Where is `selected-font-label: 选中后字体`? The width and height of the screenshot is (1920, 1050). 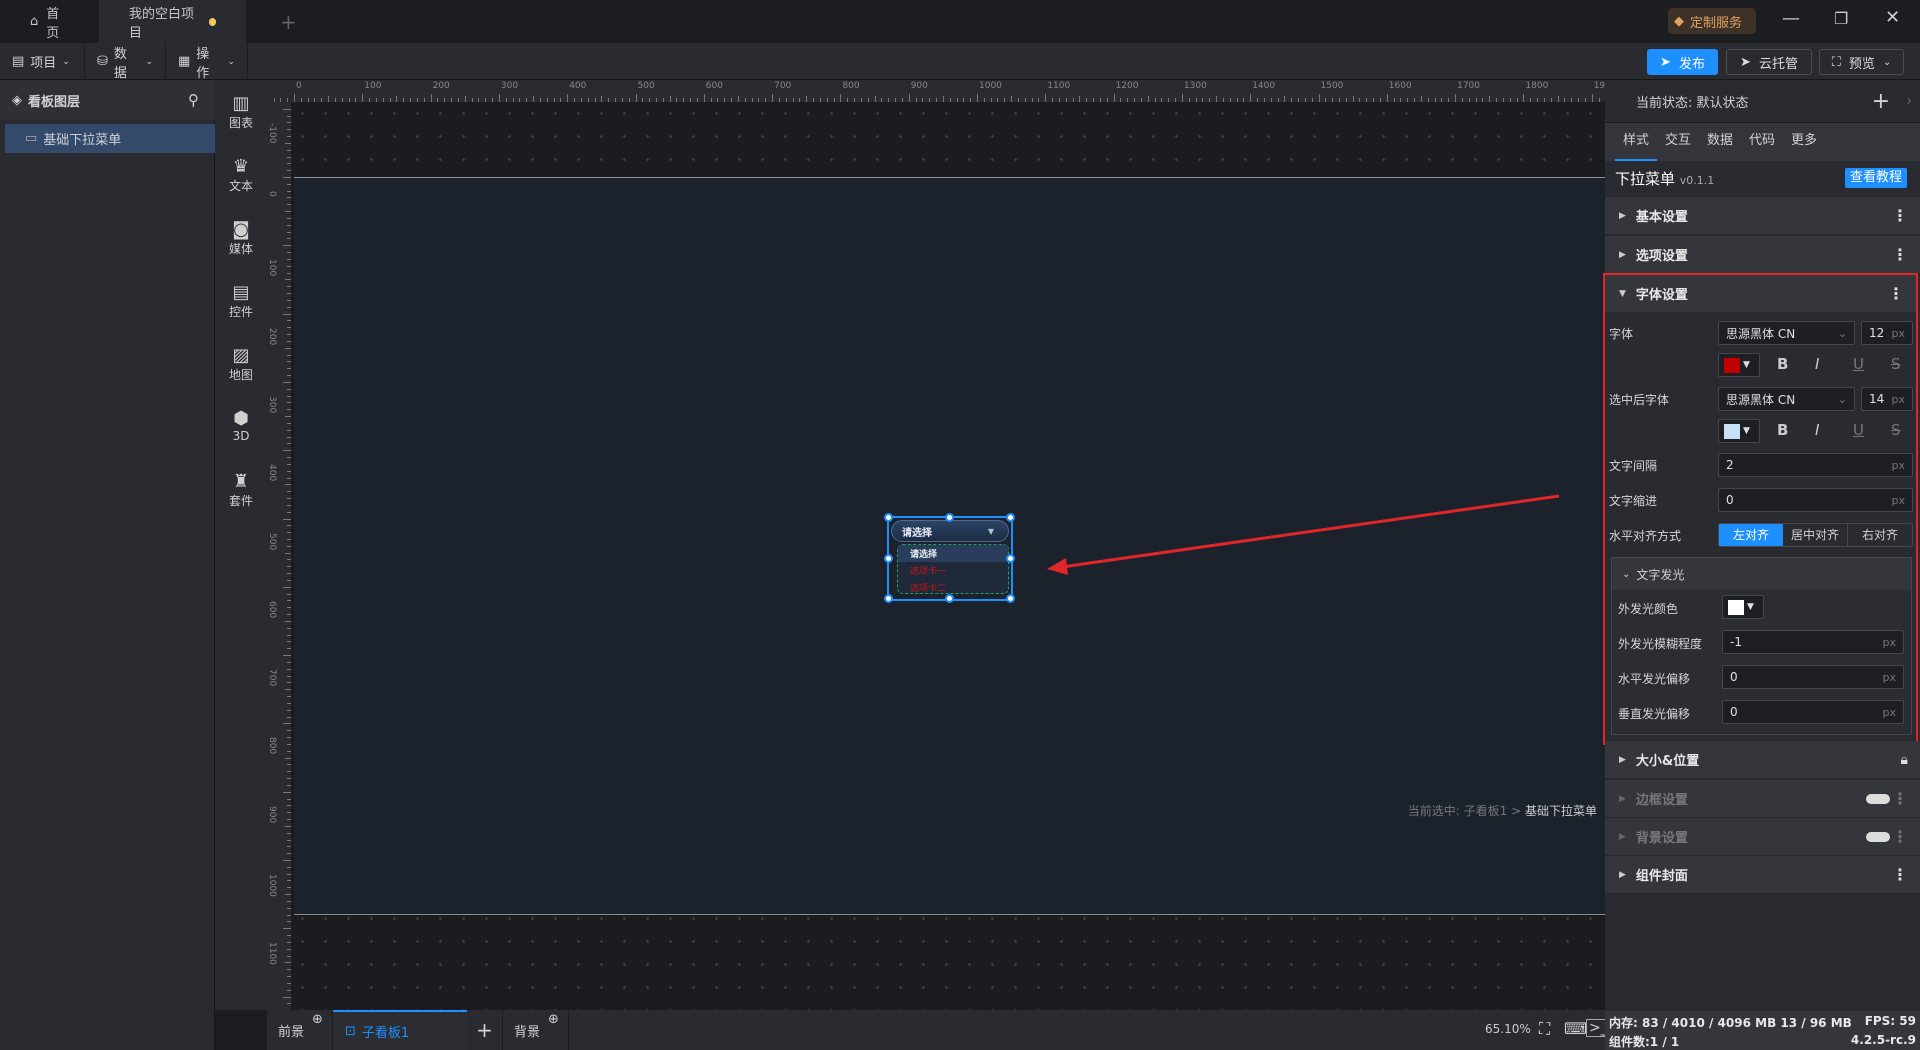 selected-font-label: 选中后字体 is located at coordinates (1639, 400).